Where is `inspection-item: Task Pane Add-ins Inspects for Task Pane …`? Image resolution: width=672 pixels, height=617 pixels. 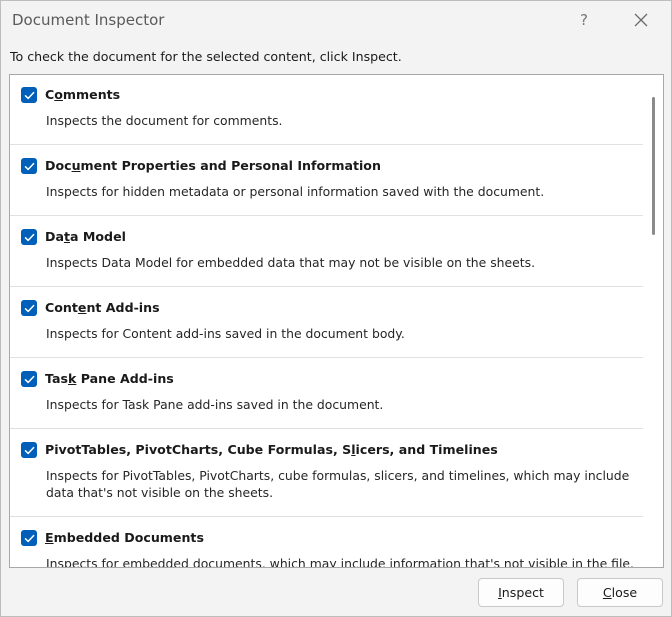
inspection-item: Task Pane Add-ins Inspects for Task Pane … is located at coordinates (326, 393).